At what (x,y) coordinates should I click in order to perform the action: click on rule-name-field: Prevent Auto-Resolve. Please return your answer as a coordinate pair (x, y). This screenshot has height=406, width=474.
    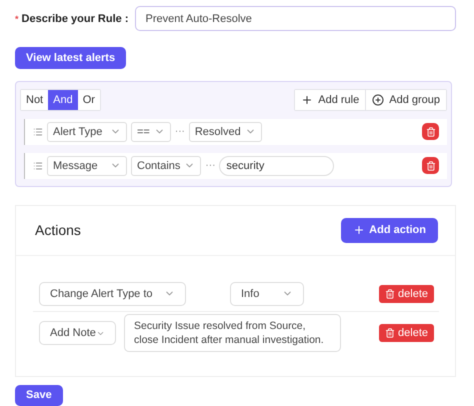
    Looking at the image, I should click on (295, 18).